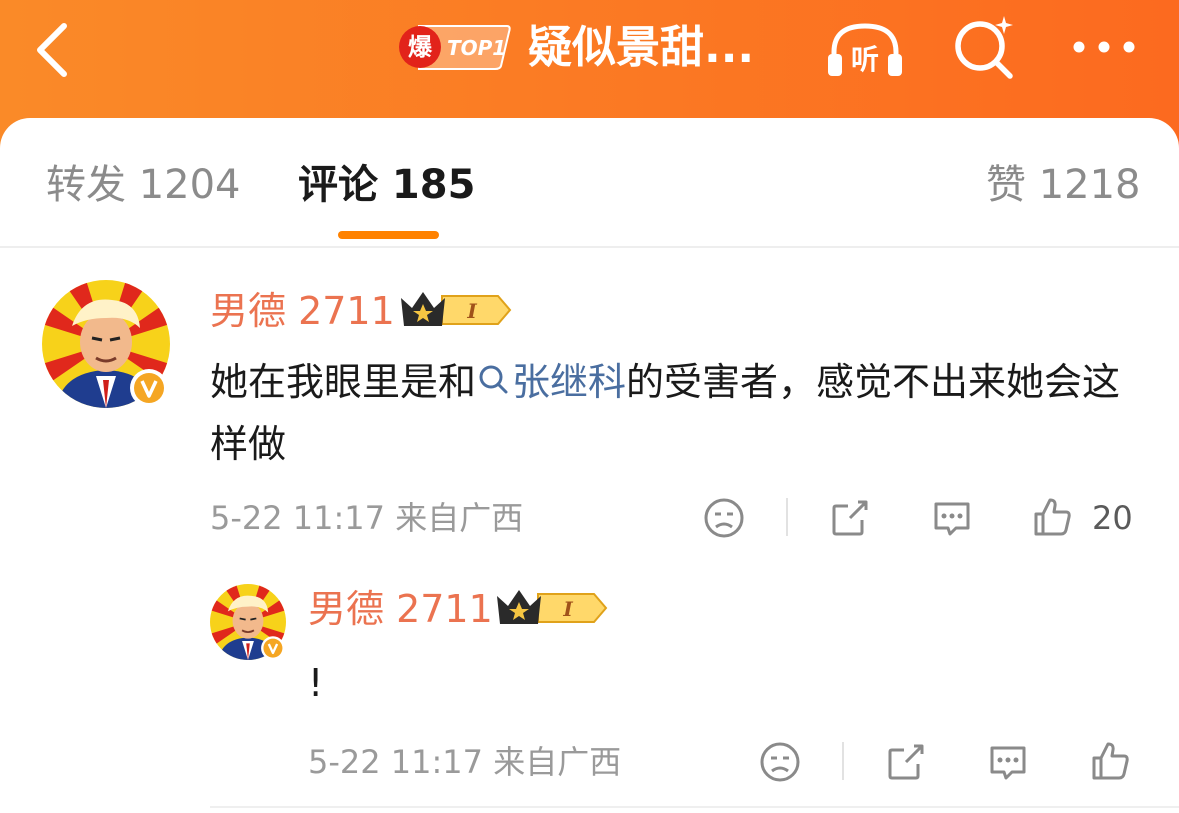 This screenshot has width=1179, height=813. I want to click on tab-likes: 赞 1218, so click(1063, 185).